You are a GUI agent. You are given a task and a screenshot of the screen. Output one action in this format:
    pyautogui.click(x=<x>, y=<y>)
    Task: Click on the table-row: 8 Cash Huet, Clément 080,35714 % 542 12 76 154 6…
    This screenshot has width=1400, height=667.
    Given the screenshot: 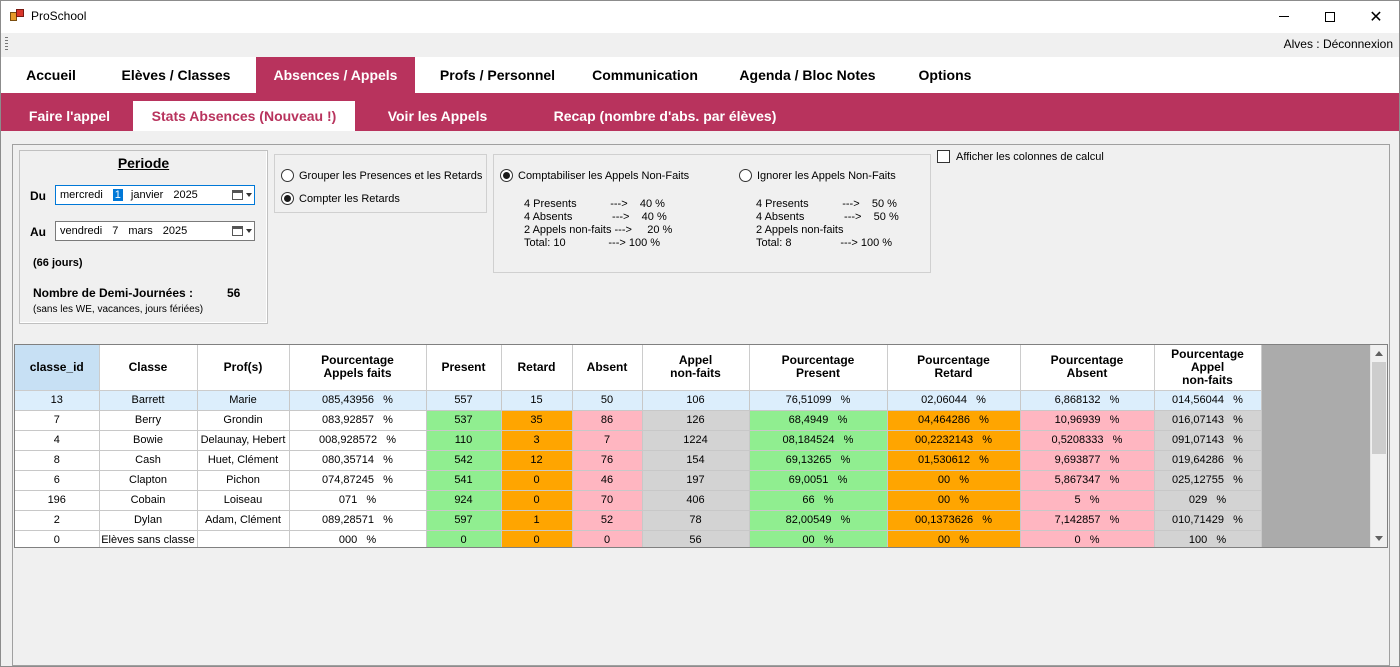 What is the action you would take?
    pyautogui.click(x=638, y=460)
    